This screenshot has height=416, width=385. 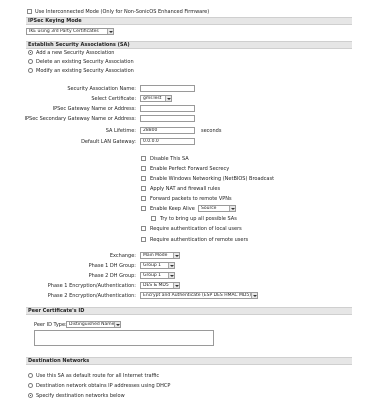 I want to click on ipsec-keying-mode-select: IKE using 3rd Party Certificates, so click(x=70, y=31).